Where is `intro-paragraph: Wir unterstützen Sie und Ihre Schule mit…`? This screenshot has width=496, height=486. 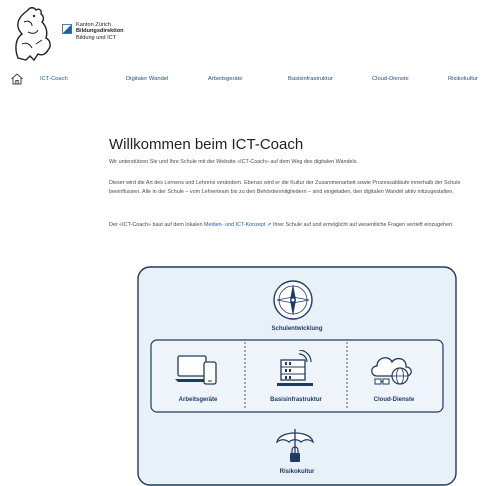
intro-paragraph: Wir unterstützen Sie und Ihre Schule mit… is located at coordinates (233, 162).